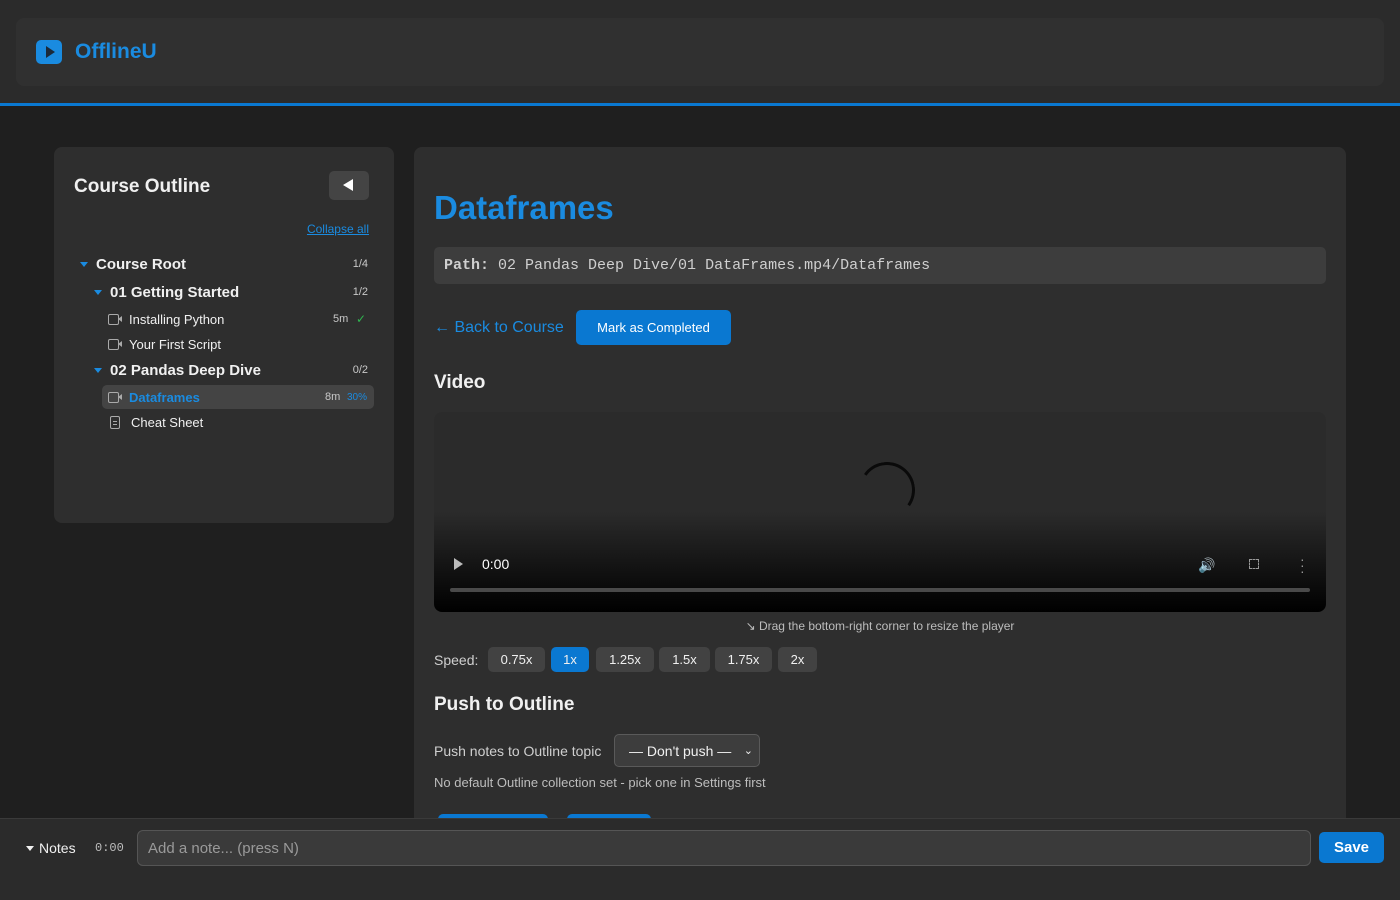 This screenshot has height=900, width=1400. I want to click on lesson-duration: 8m, so click(333, 397).